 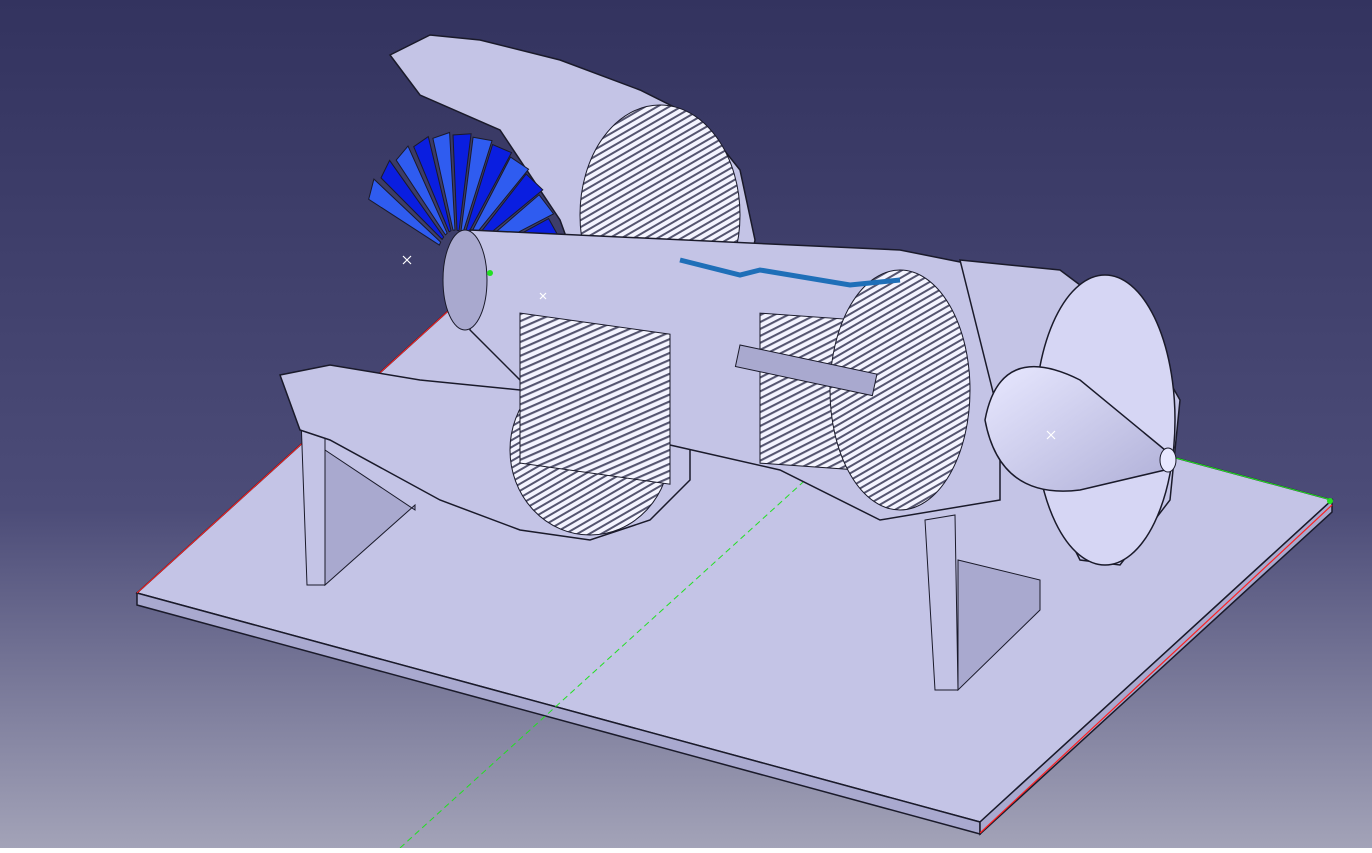 What do you see at coordinates (1330, 501) in the screenshot?
I see `end-point` at bounding box center [1330, 501].